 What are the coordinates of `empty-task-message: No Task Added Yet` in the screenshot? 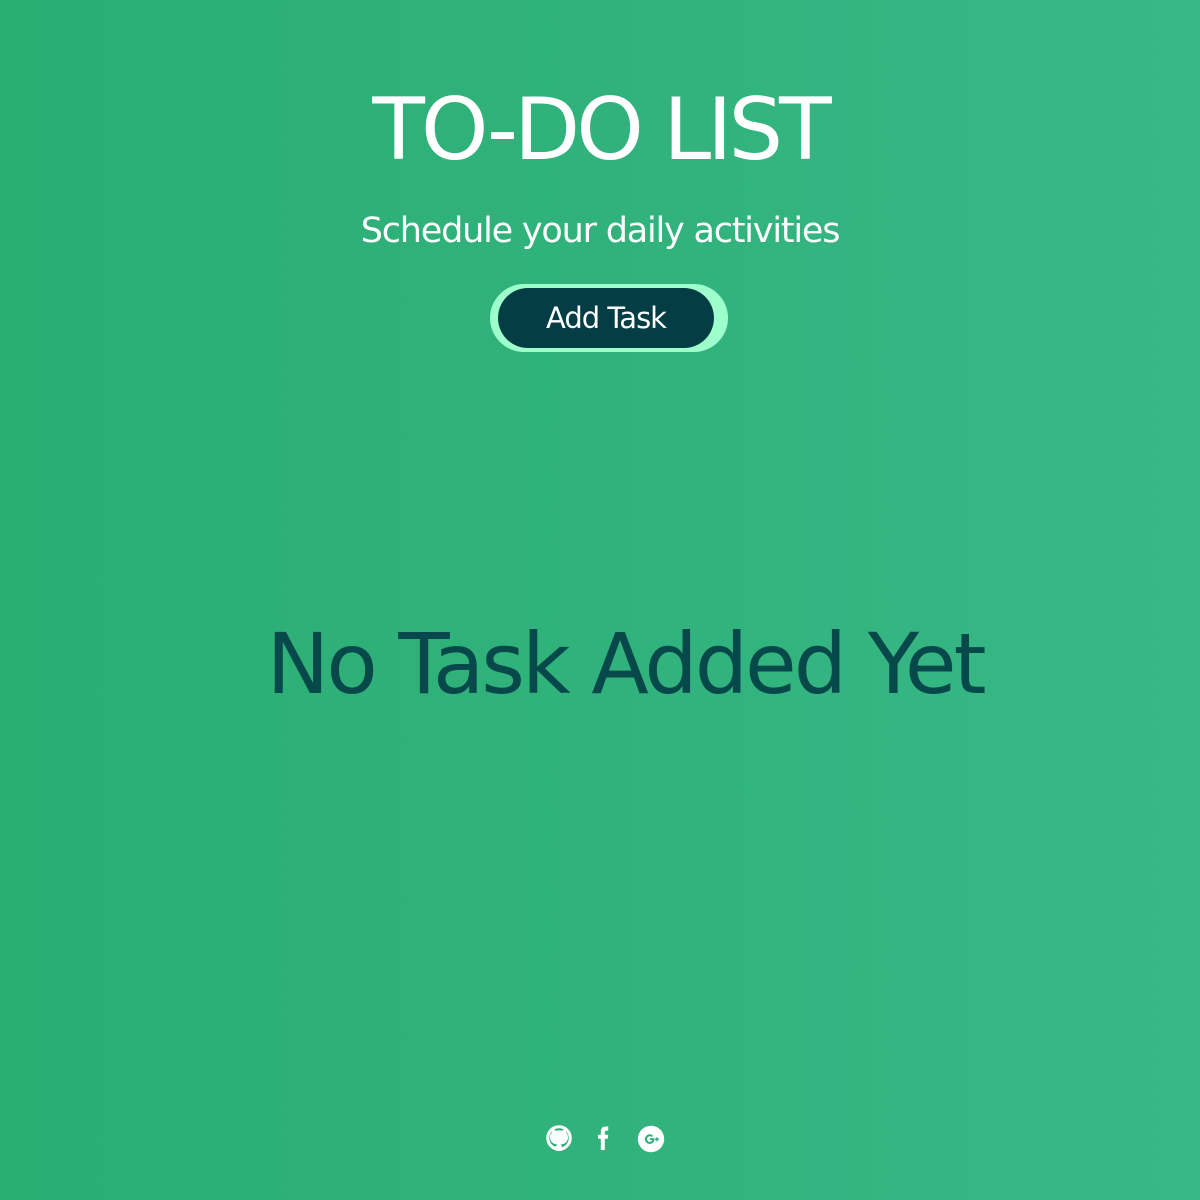 It's located at (626, 664).